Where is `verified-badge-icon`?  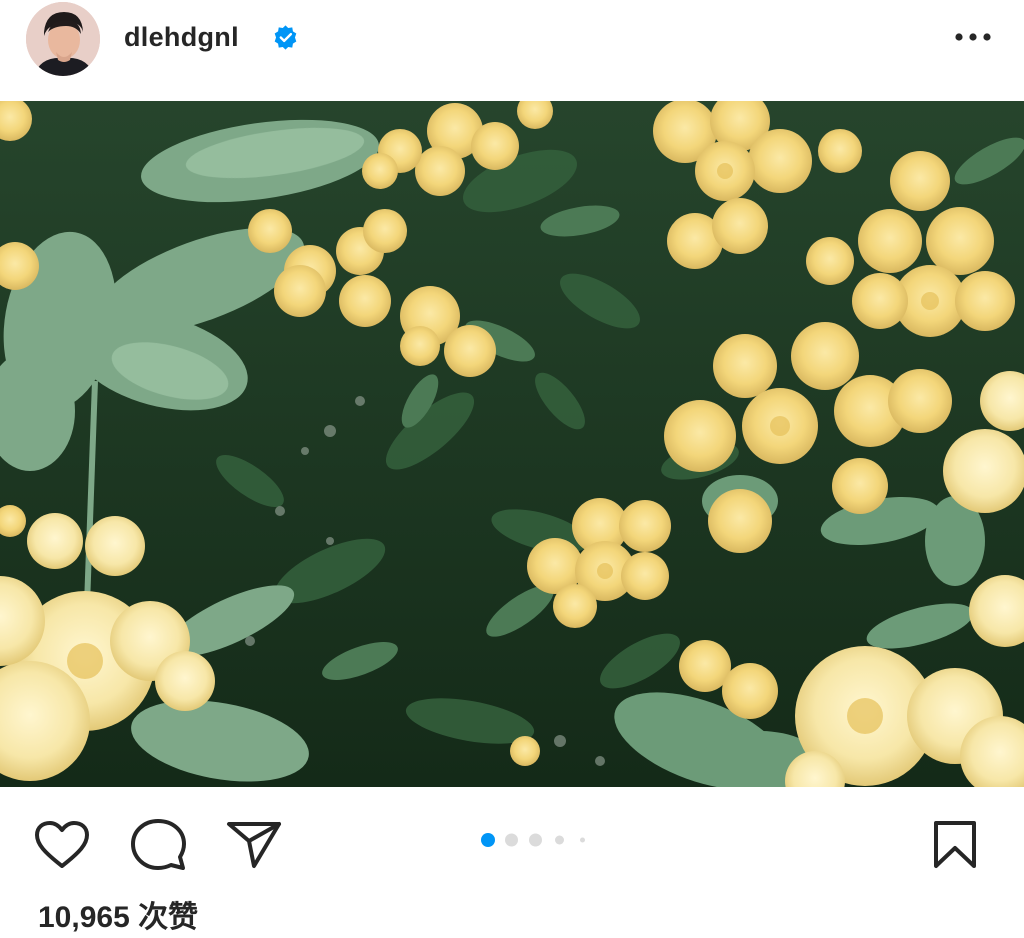
verified-badge-icon is located at coordinates (285, 37).